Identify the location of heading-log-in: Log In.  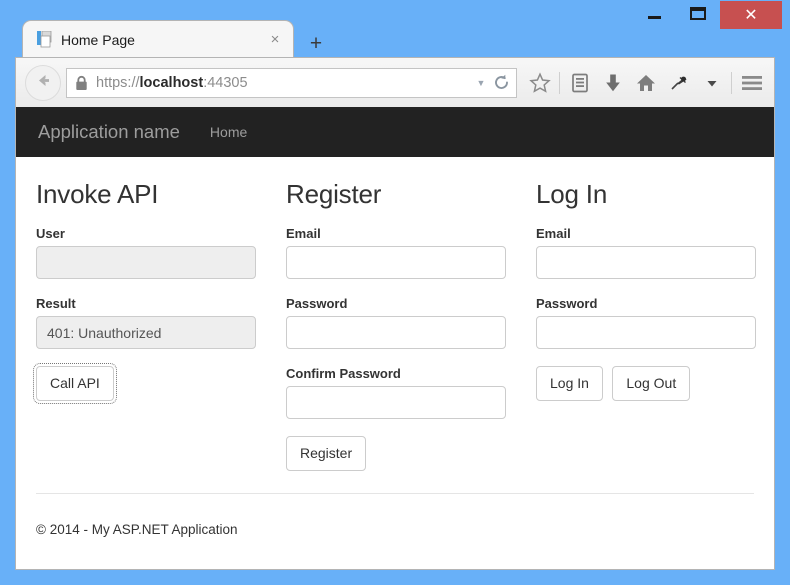
(572, 194).